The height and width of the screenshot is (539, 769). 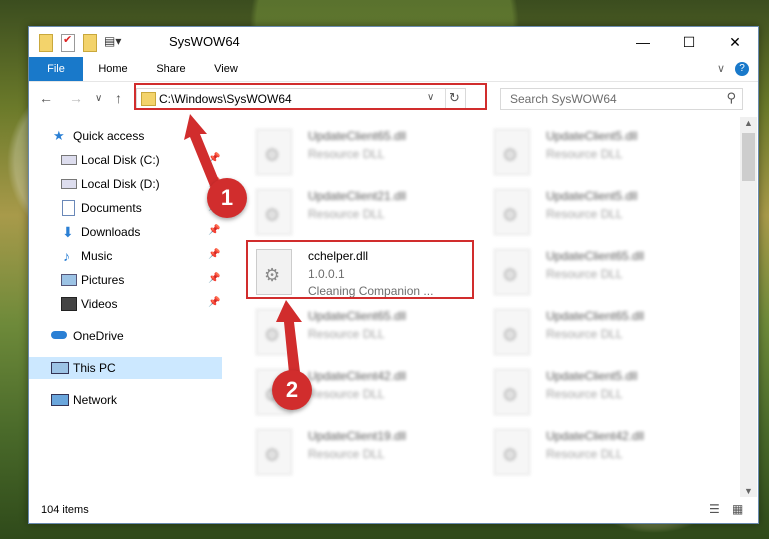 I want to click on annotation-arrows, so click(x=243, y=243).